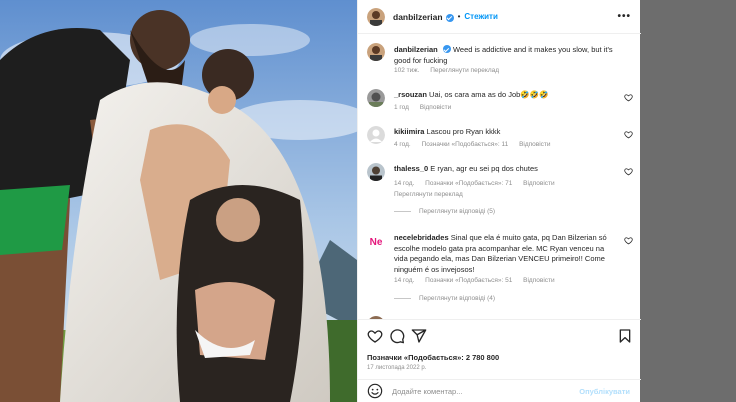 This screenshot has height=402, width=736. I want to click on comment-likes: Позначки «Подобається»: 11, so click(465, 144).